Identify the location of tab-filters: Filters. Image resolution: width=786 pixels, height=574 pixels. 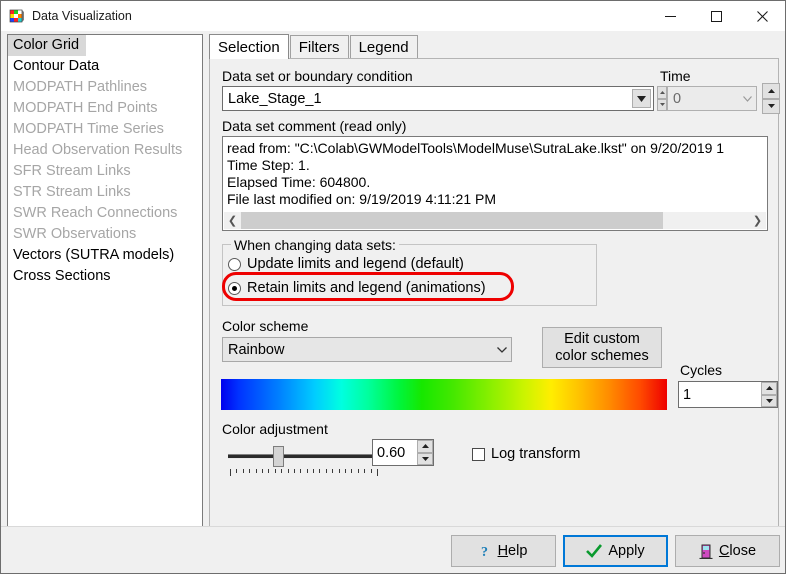
(319, 47).